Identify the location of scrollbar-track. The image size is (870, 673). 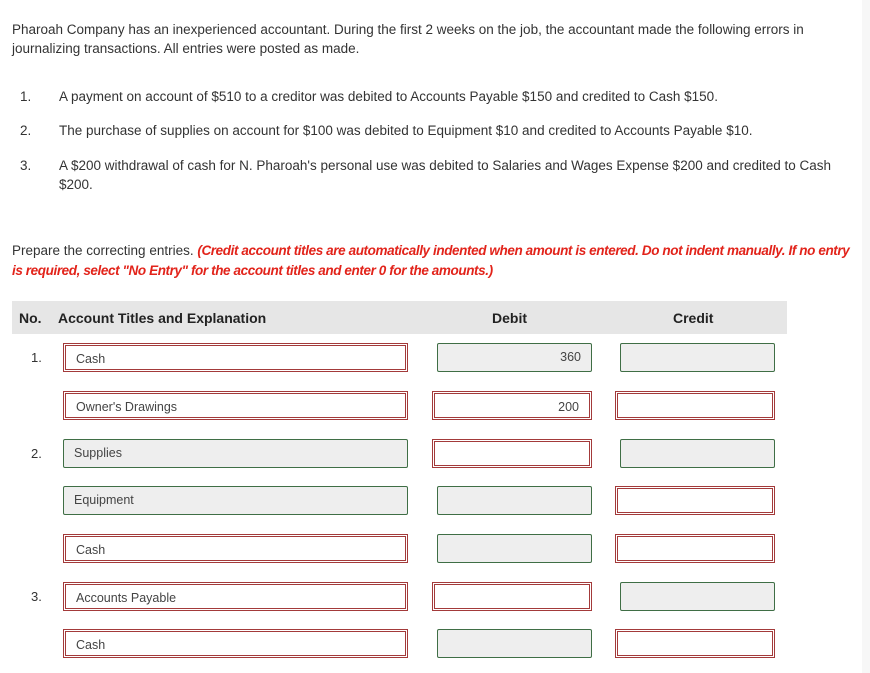
(866, 336).